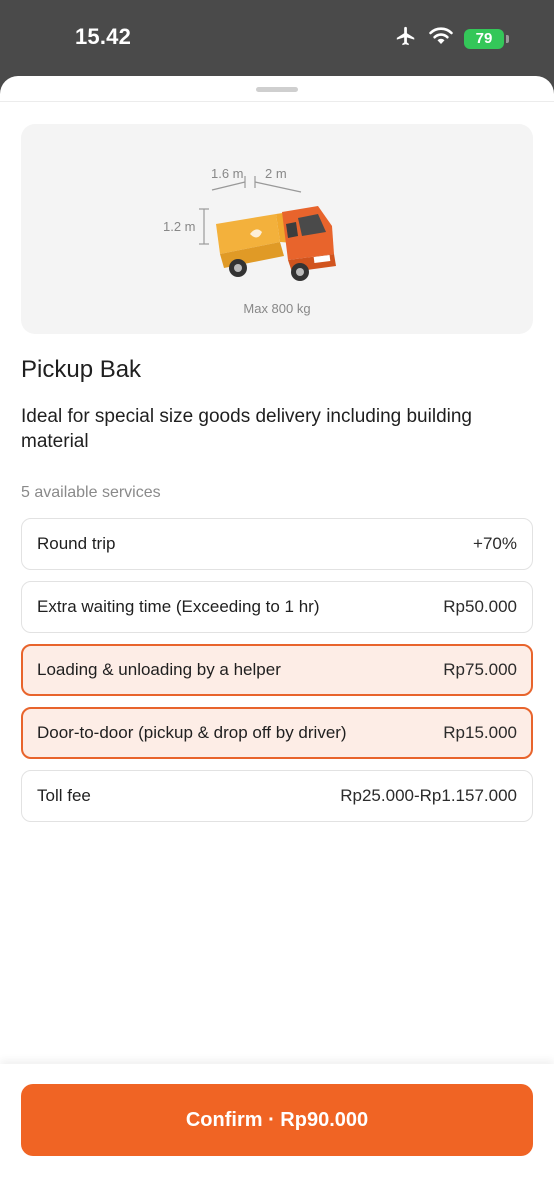 The width and height of the screenshot is (554, 1200). Describe the element at coordinates (91, 492) in the screenshot. I see `services-count: 5 available services` at that location.